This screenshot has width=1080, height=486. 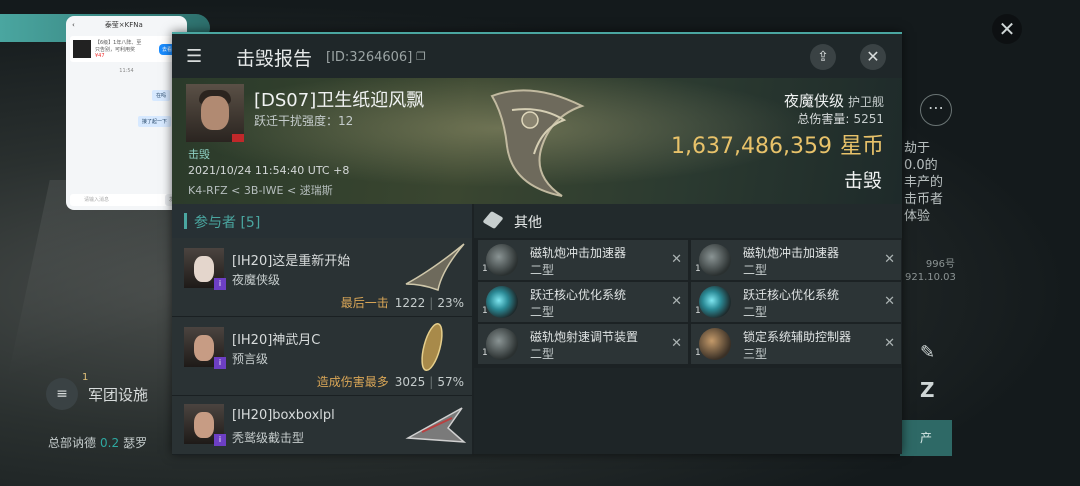 I want to click on participants-header: 参与者 [5], so click(x=322, y=221).